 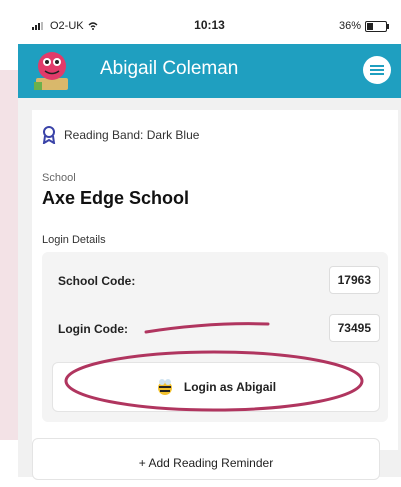 I want to click on school-code-row: School Code: 17963, so click(x=215, y=280).